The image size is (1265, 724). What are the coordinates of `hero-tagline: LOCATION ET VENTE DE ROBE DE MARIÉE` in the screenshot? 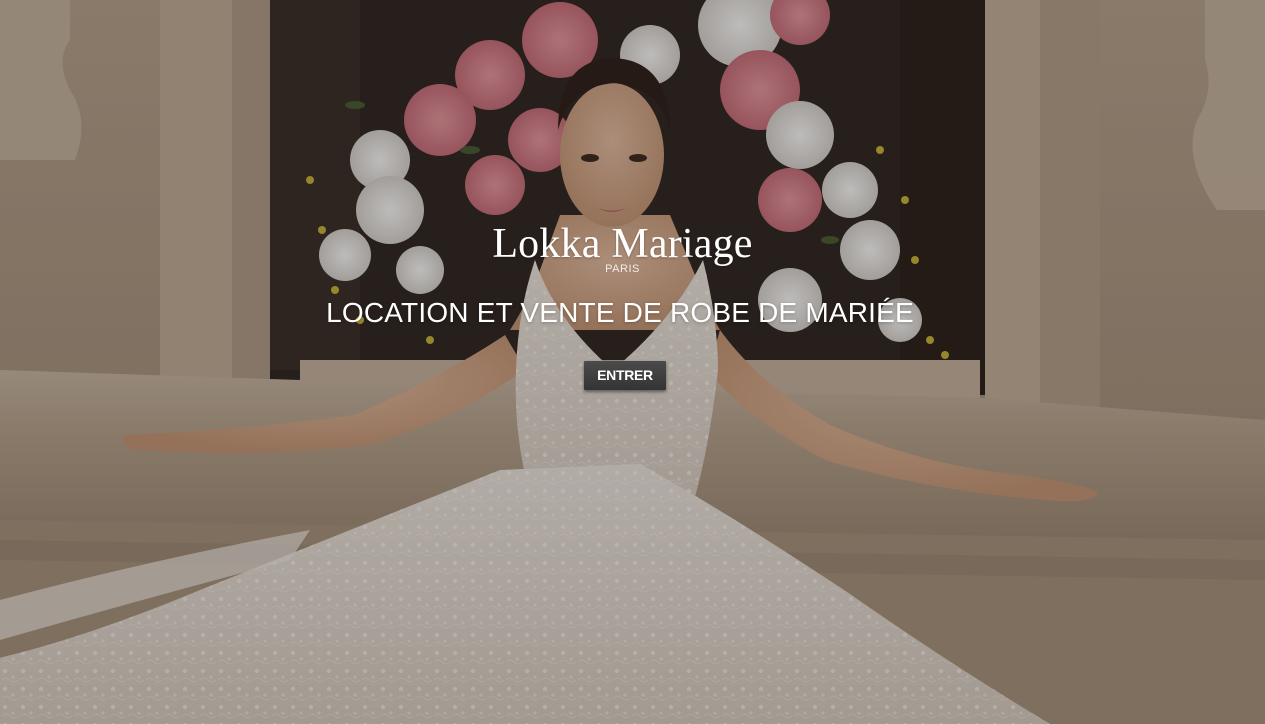 It's located at (620, 312).